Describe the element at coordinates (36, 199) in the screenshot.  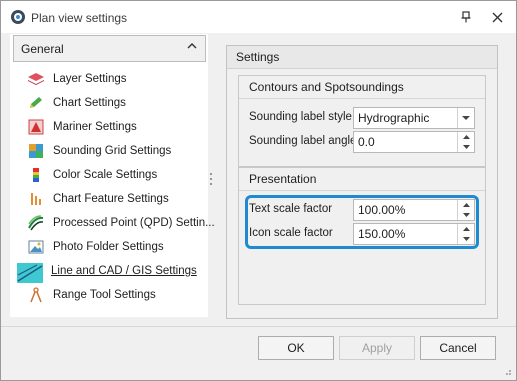
I see `chart-feature-icon` at that location.